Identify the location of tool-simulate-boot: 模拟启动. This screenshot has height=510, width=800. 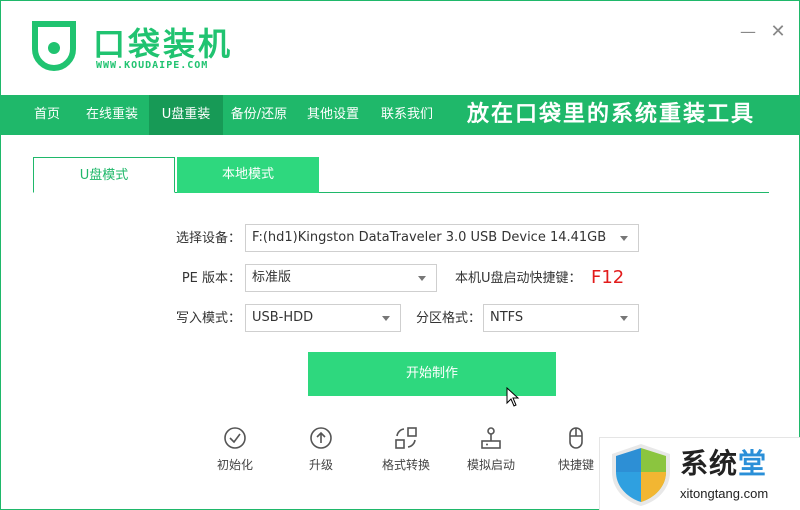
(491, 451).